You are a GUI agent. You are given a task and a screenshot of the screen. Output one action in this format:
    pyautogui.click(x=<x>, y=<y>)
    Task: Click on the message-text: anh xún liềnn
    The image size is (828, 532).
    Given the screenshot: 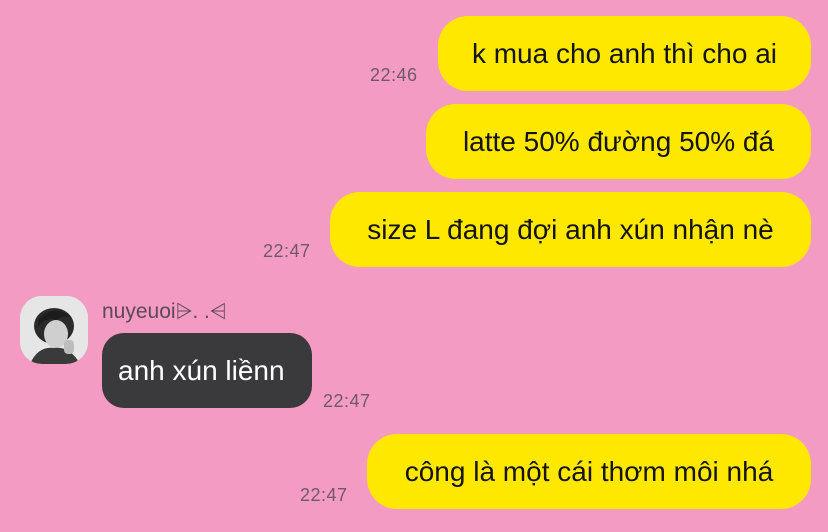 What is the action you would take?
    pyautogui.click(x=201, y=370)
    